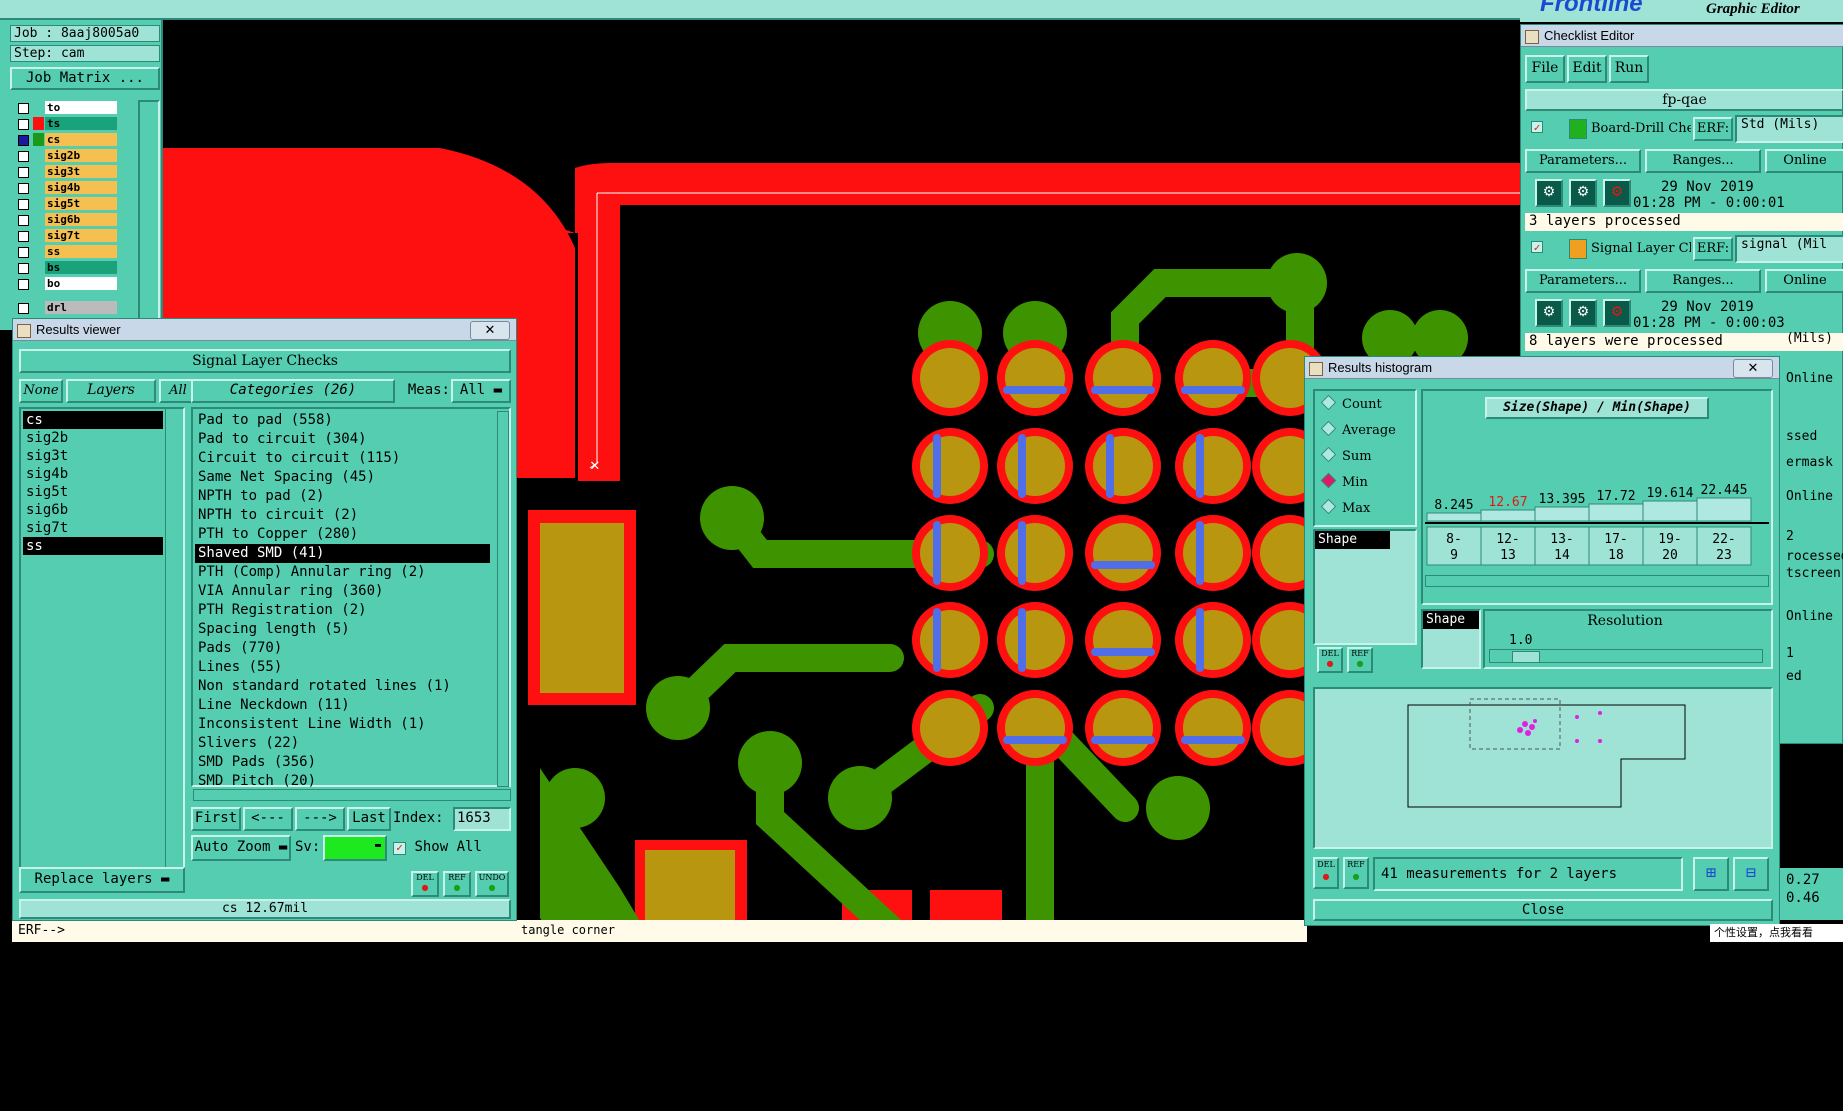  What do you see at coordinates (369, 819) in the screenshot?
I see `last-button: Last` at bounding box center [369, 819].